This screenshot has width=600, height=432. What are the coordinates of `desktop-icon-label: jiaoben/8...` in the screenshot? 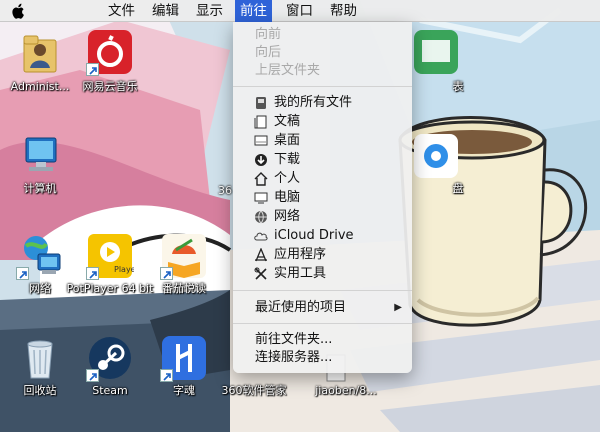 It's located at (346, 390).